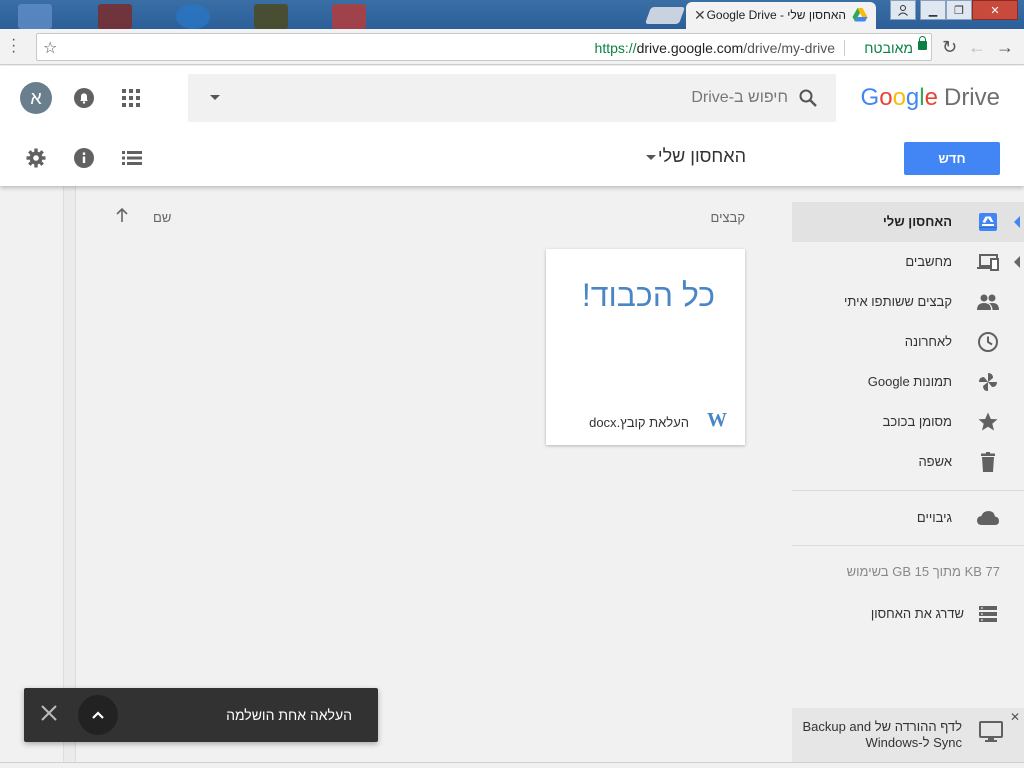  I want to click on breadcrumb: האחסון שלי, so click(702, 156).